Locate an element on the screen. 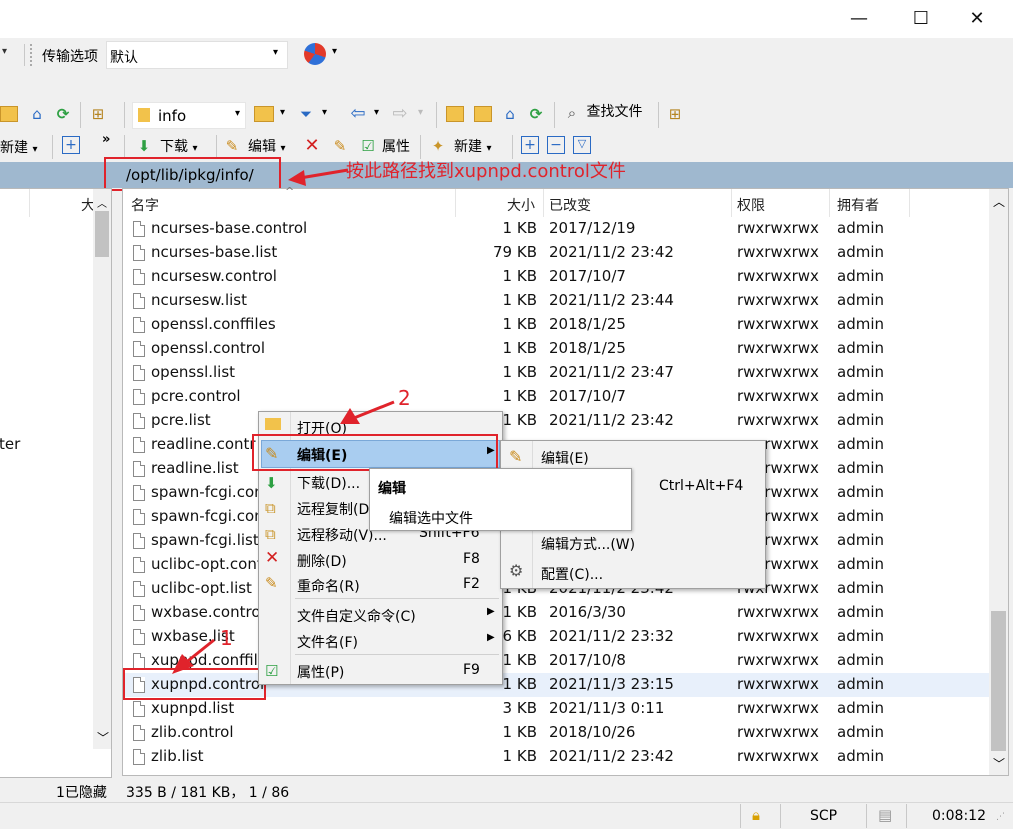  back-icon: ⇦ is located at coordinates (358, 114).